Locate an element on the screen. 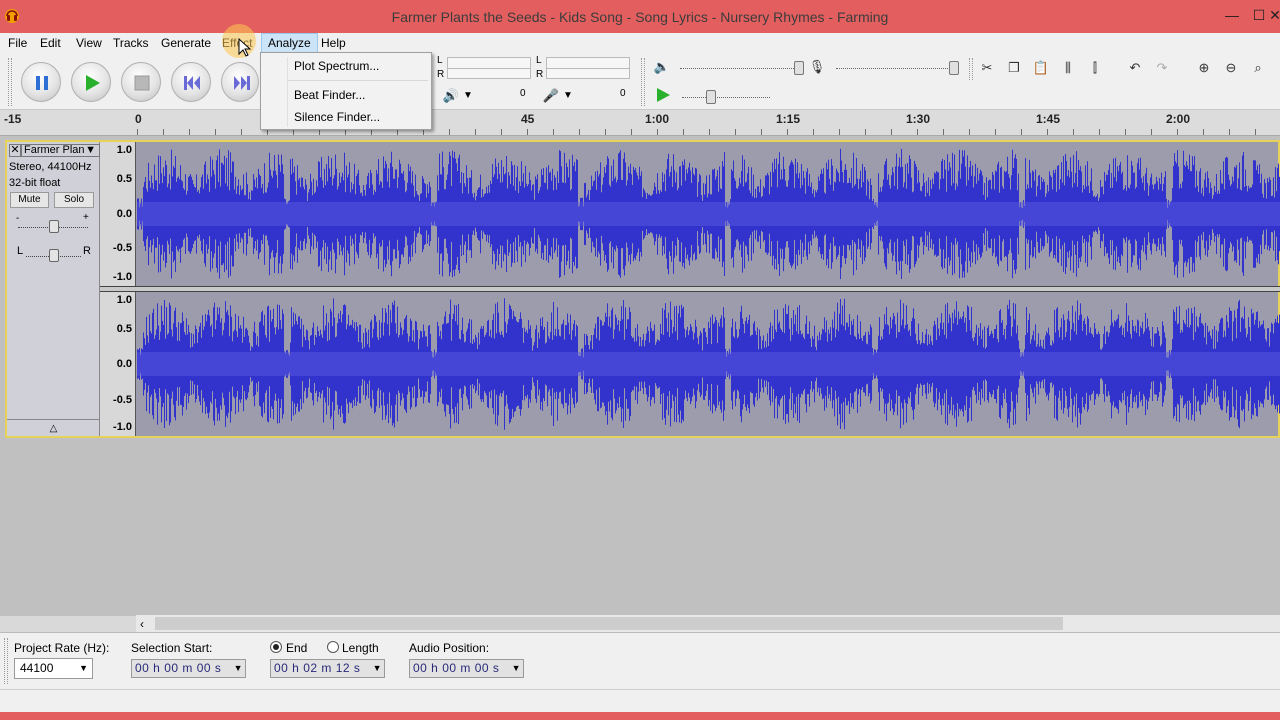  output-volume-icon: 🔈 is located at coordinates (662, 66).